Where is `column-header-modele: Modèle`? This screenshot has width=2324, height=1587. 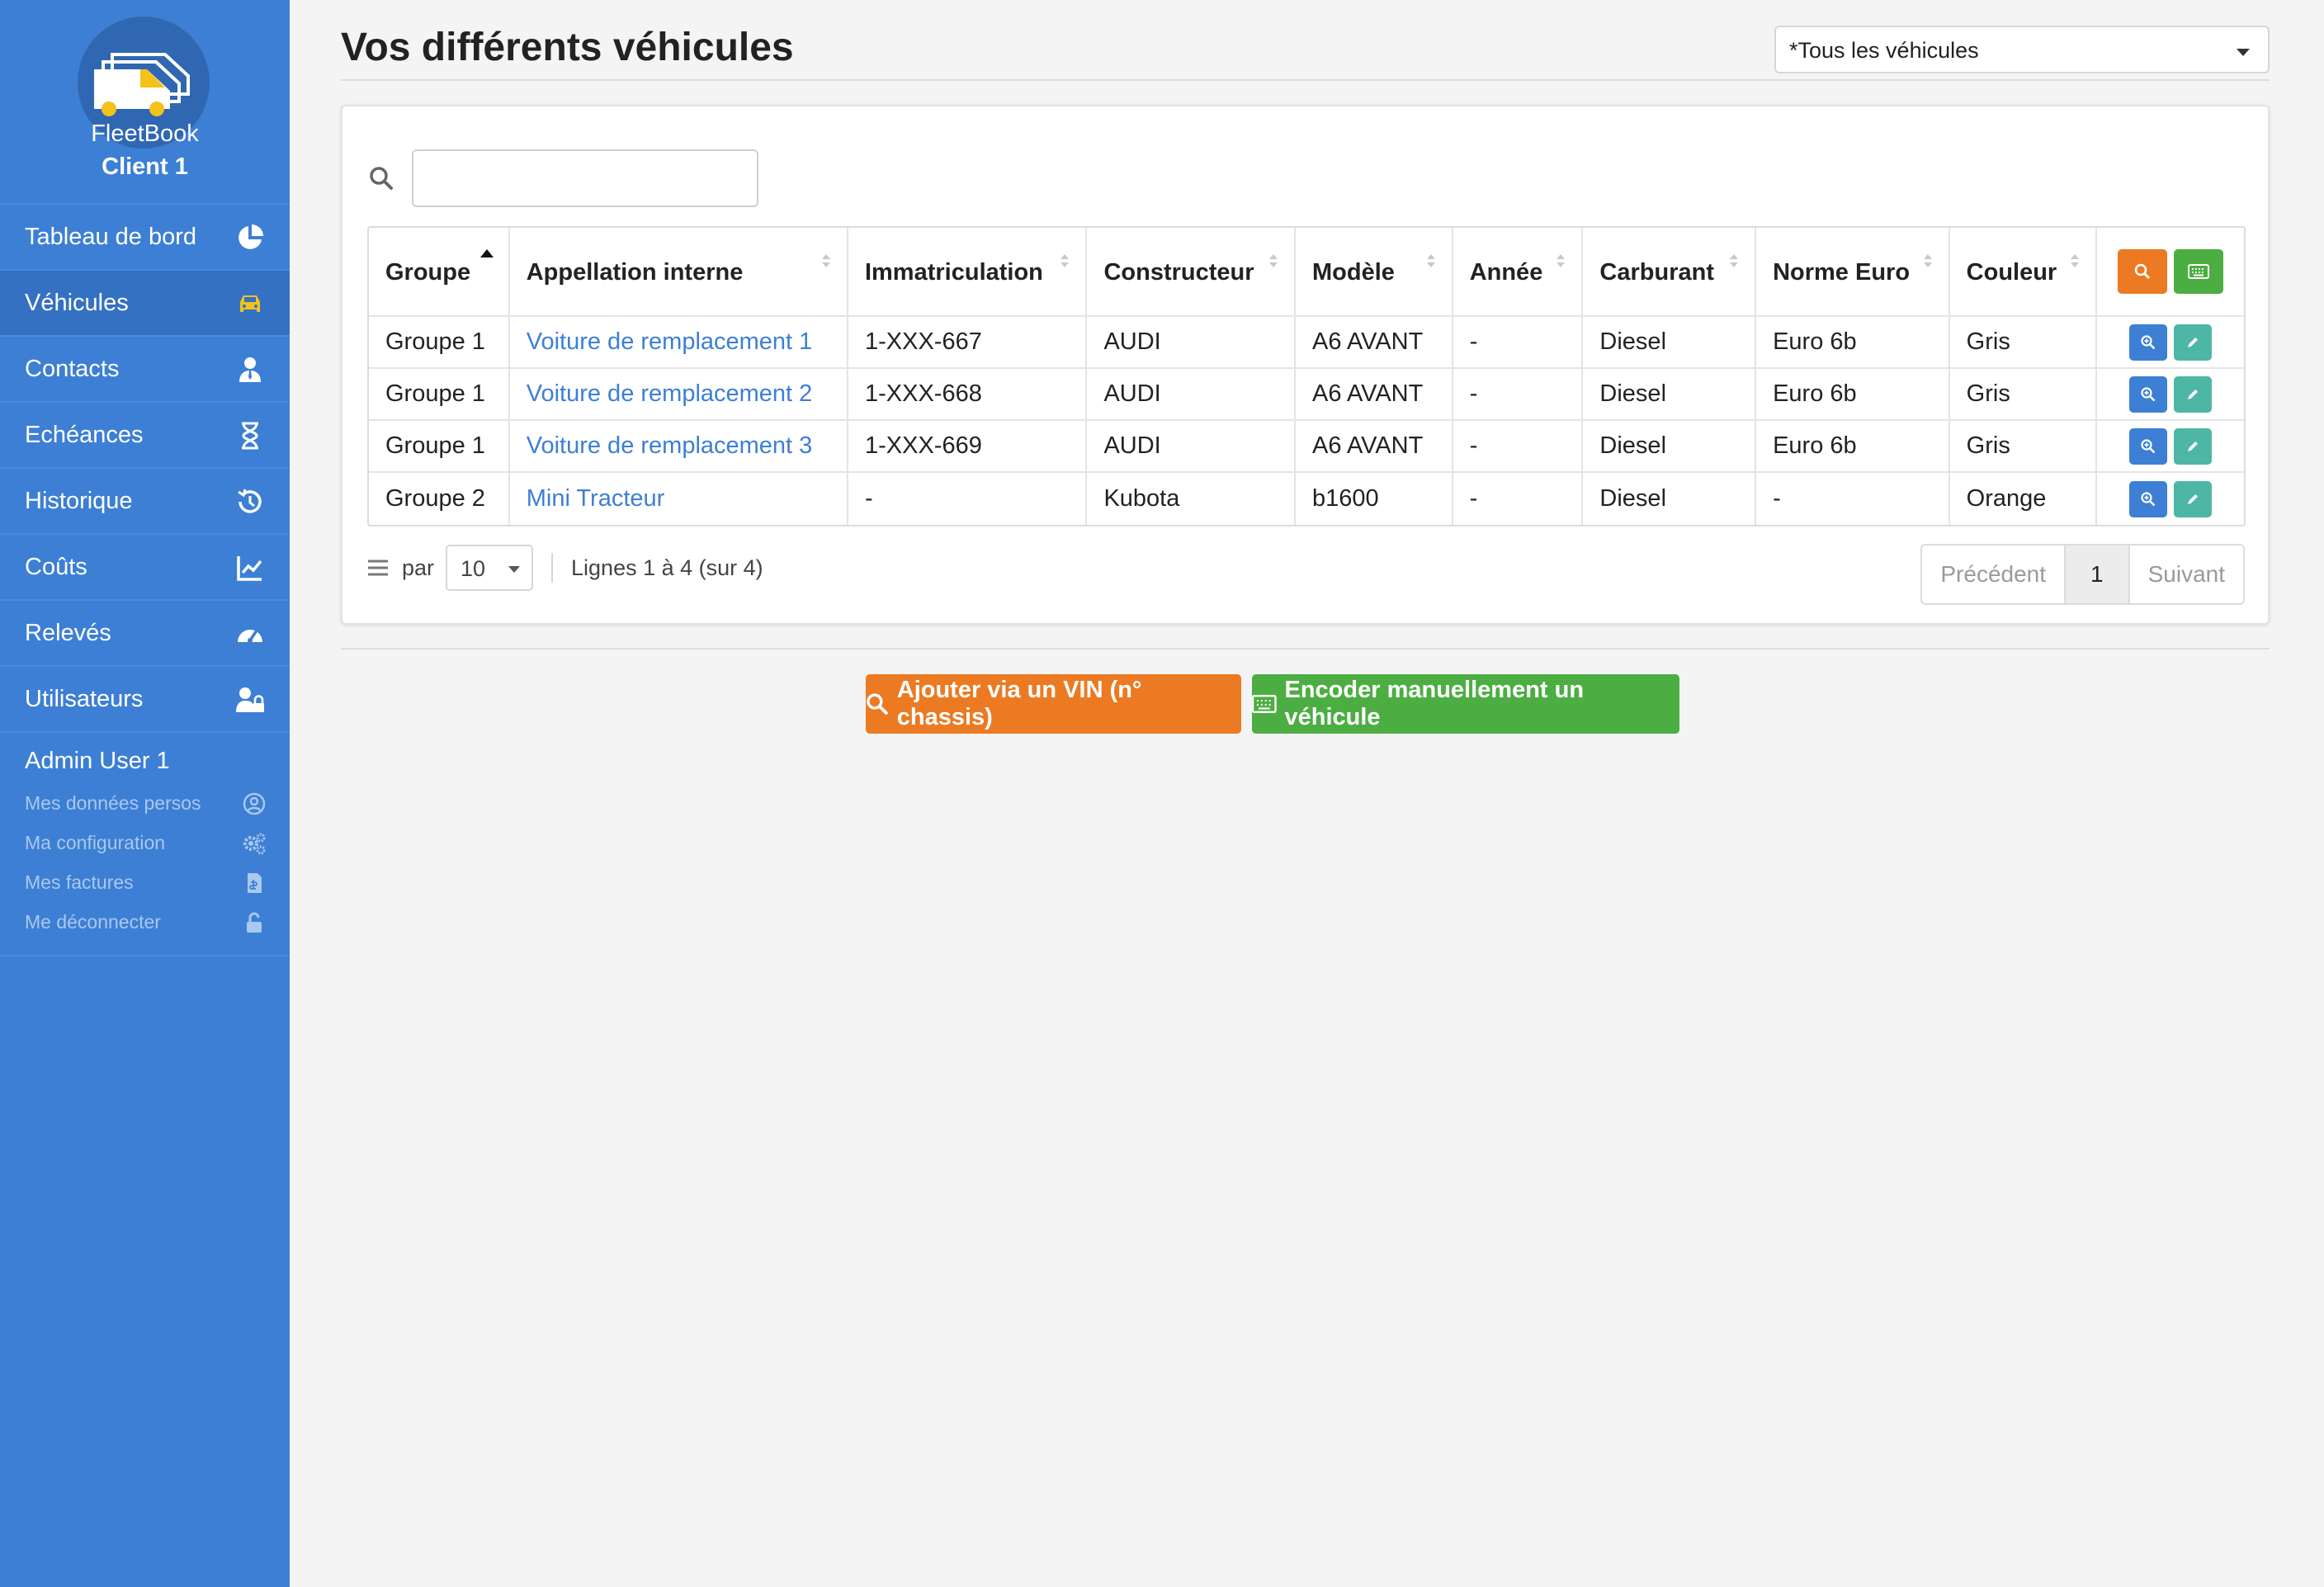
column-header-modele: Modèle is located at coordinates (1374, 271).